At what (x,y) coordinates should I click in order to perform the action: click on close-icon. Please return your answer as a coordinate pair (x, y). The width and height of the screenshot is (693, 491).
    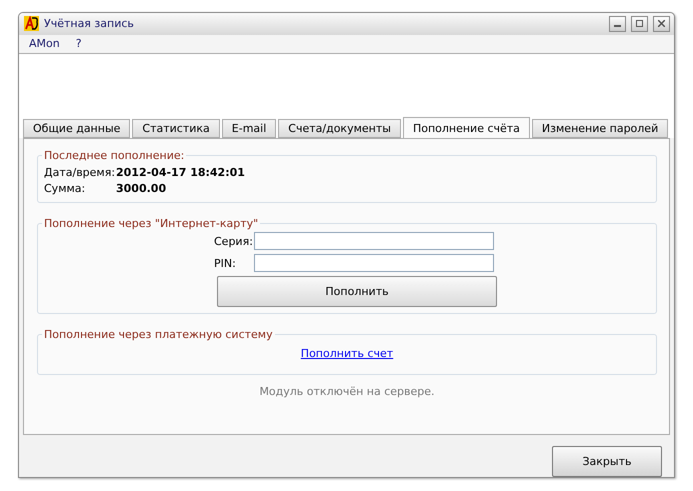
    Looking at the image, I should click on (661, 24).